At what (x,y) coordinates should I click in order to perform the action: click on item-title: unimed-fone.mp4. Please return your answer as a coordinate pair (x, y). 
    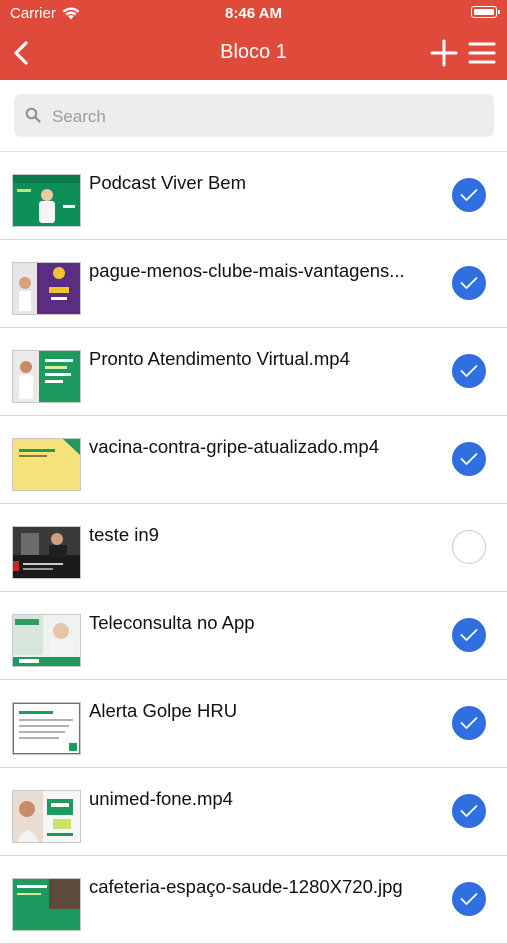
    Looking at the image, I should click on (161, 798).